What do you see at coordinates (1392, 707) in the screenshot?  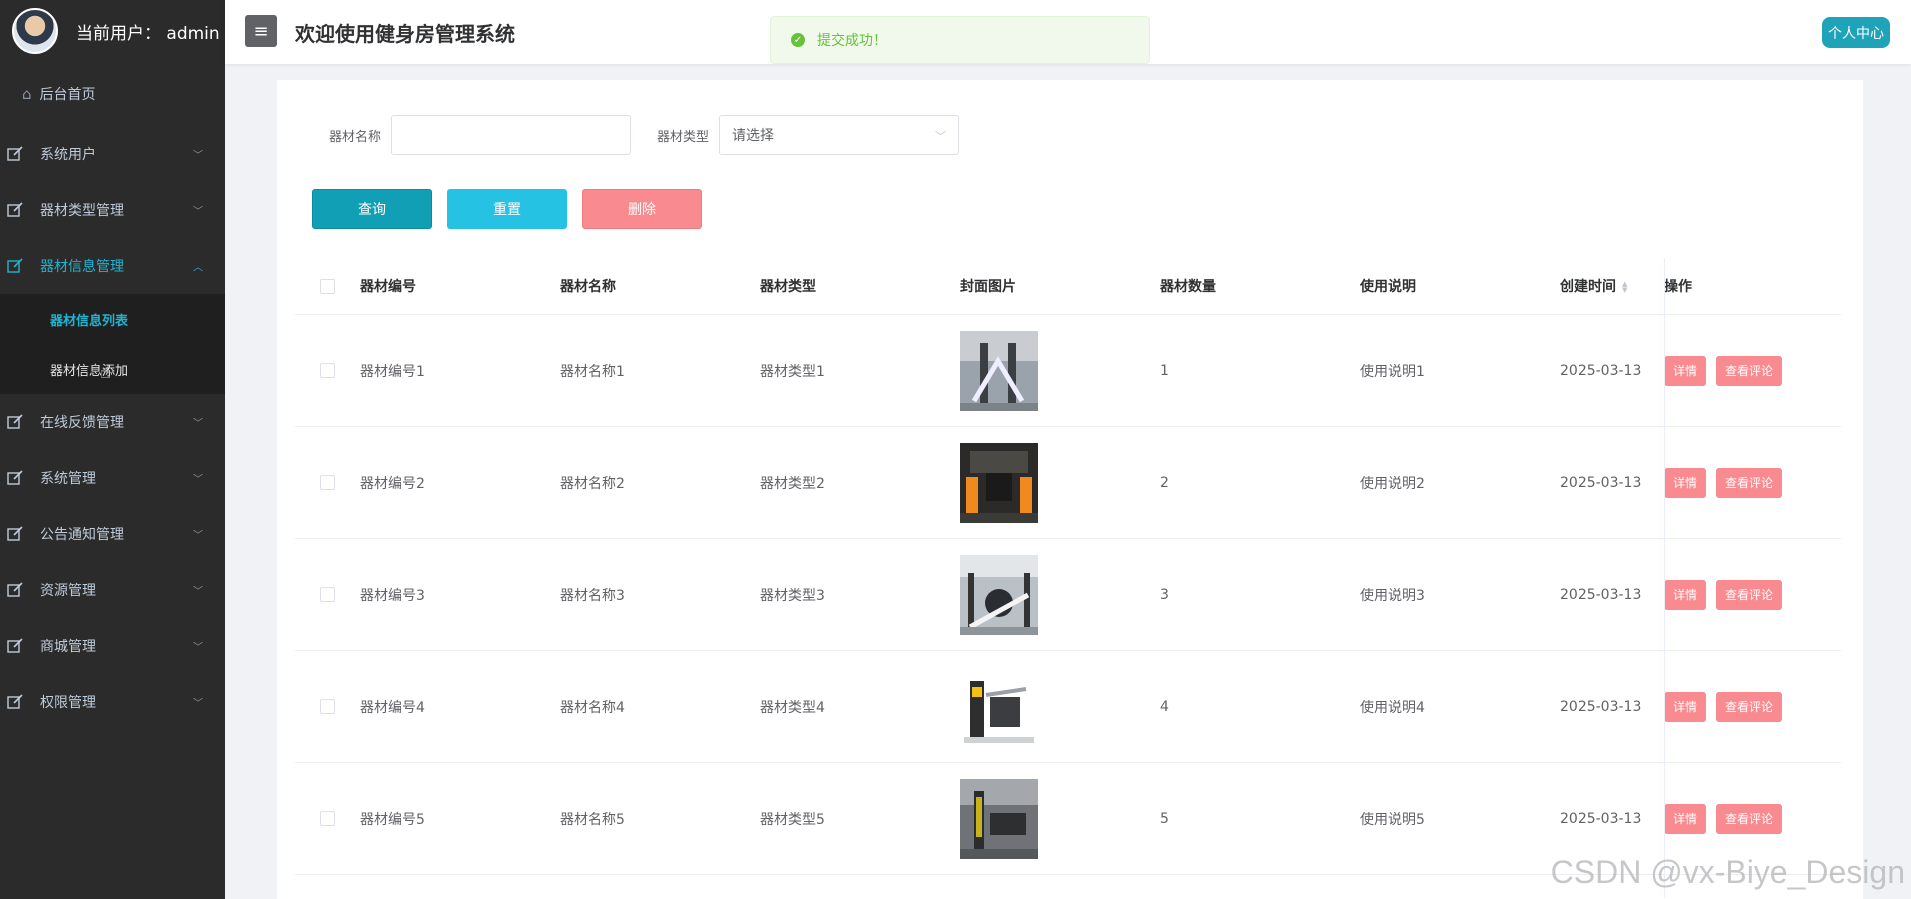 I see `cell-desc: 使用说明4` at bounding box center [1392, 707].